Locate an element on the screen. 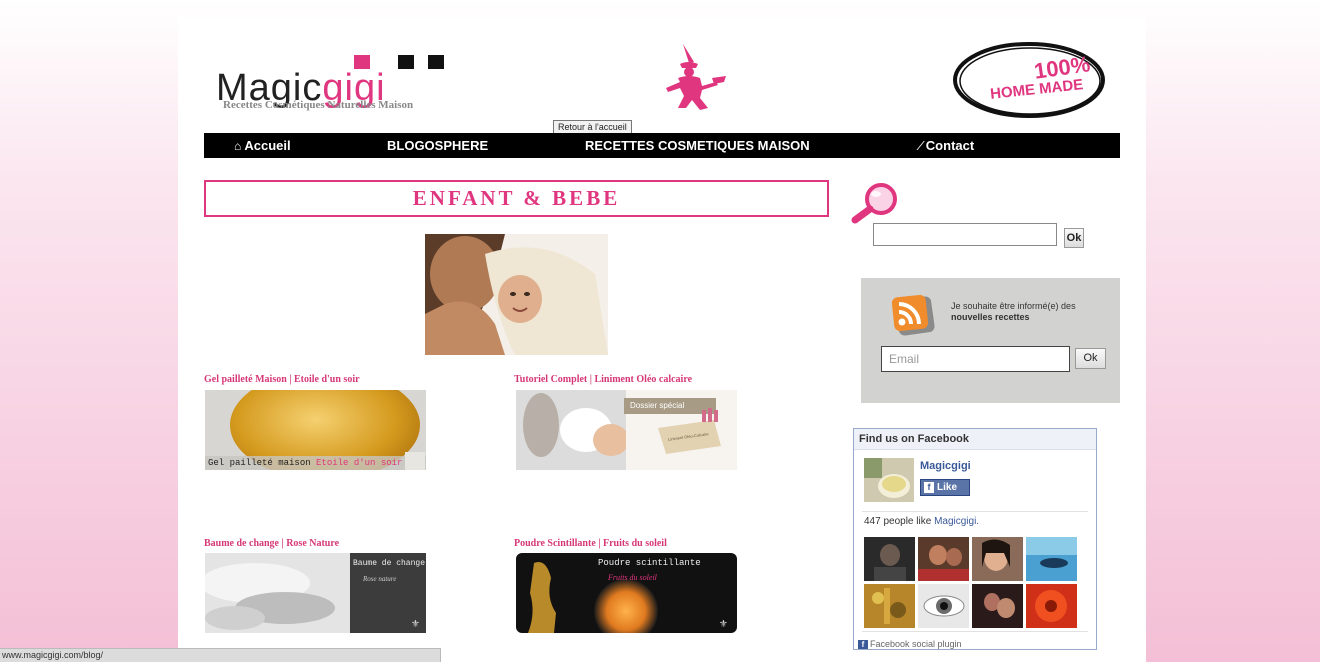 Image resolution: width=1320 pixels, height=662 pixels. post-thumbnail-image is located at coordinates (626, 430).